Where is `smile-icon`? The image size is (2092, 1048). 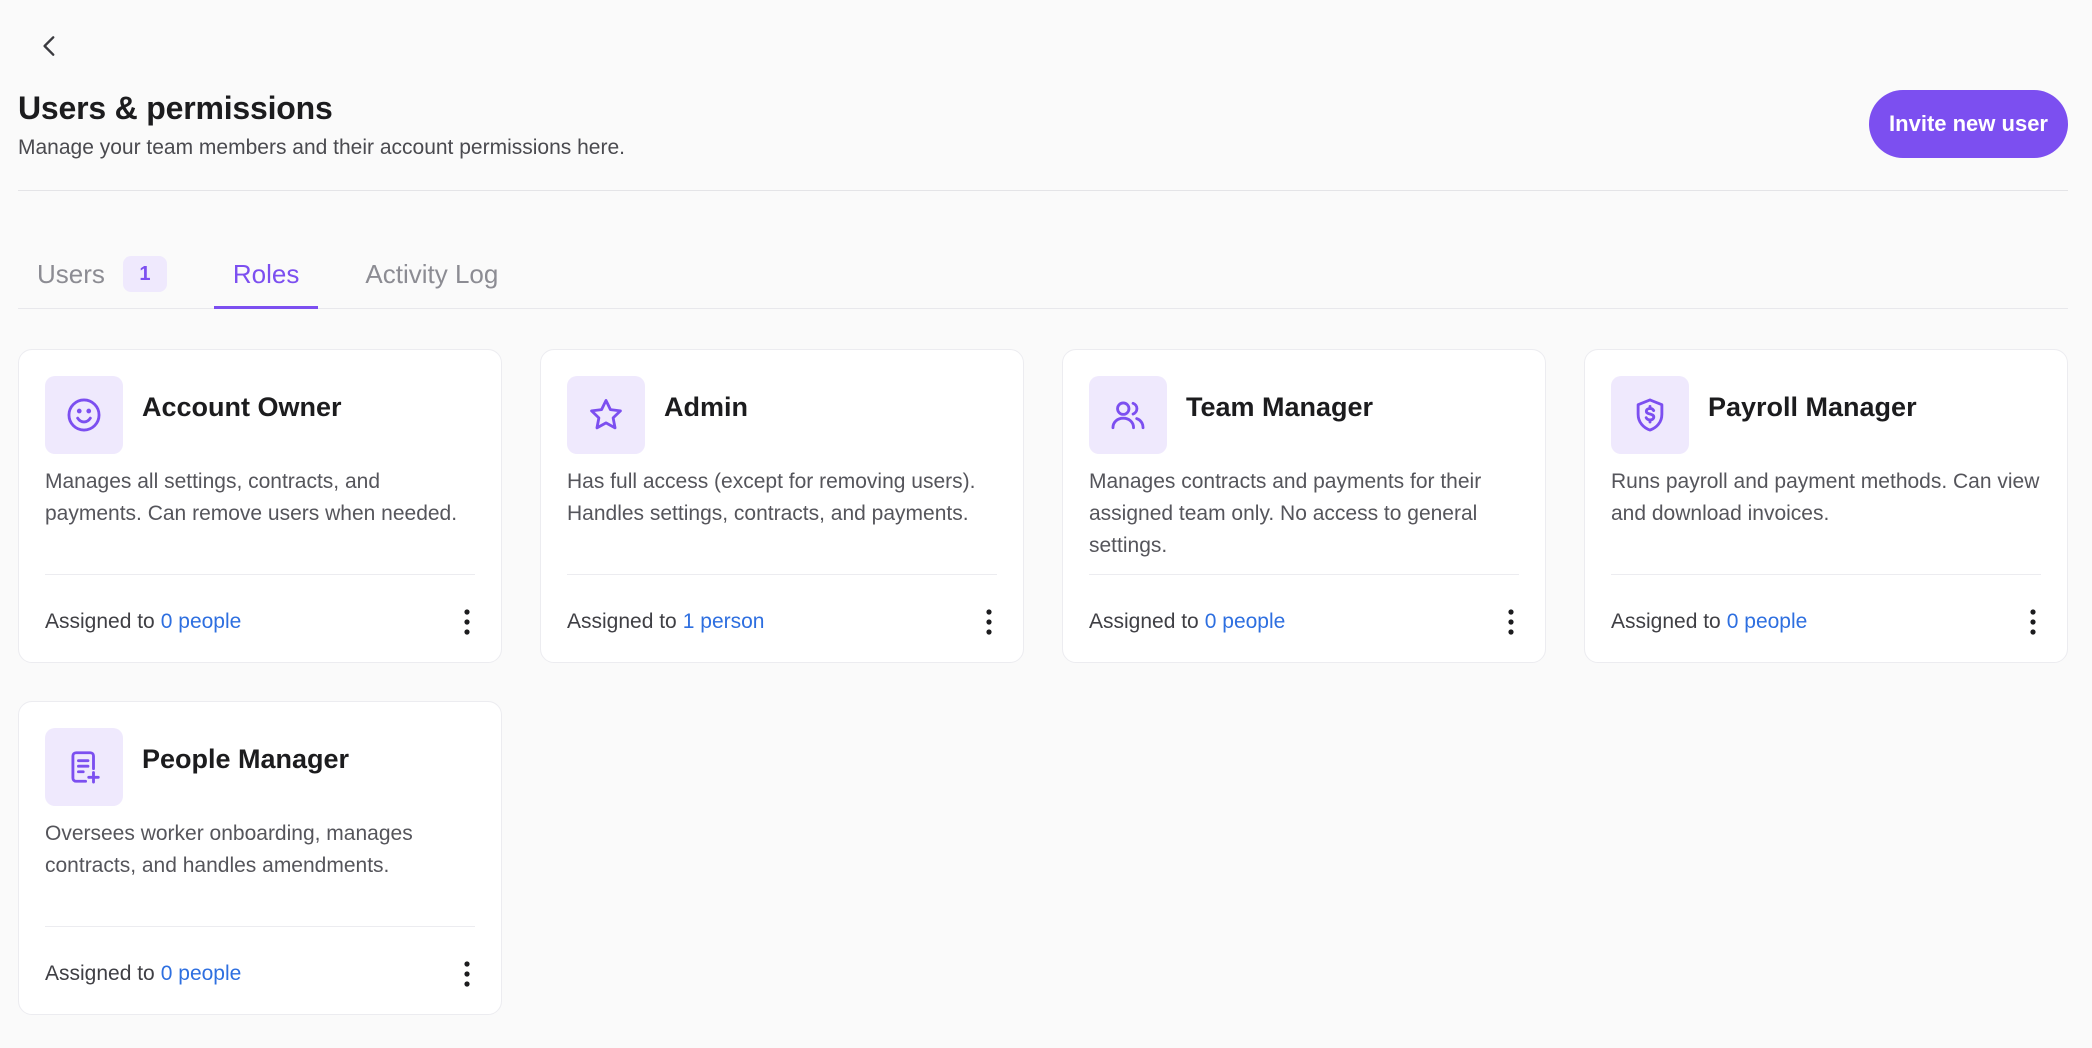 smile-icon is located at coordinates (84, 415).